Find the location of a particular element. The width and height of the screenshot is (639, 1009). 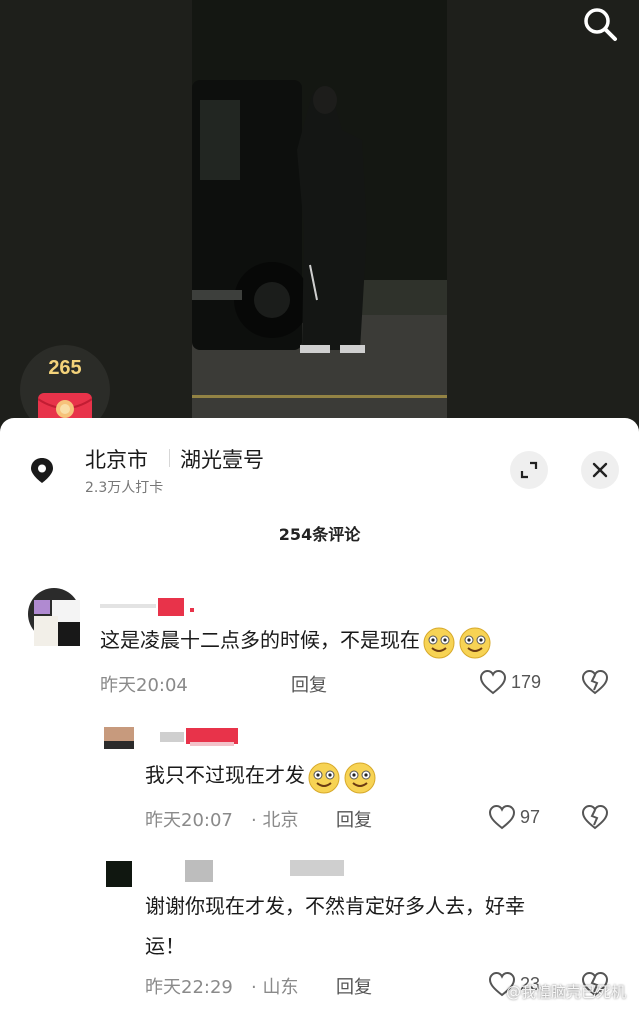

expand-icon is located at coordinates (529, 470).